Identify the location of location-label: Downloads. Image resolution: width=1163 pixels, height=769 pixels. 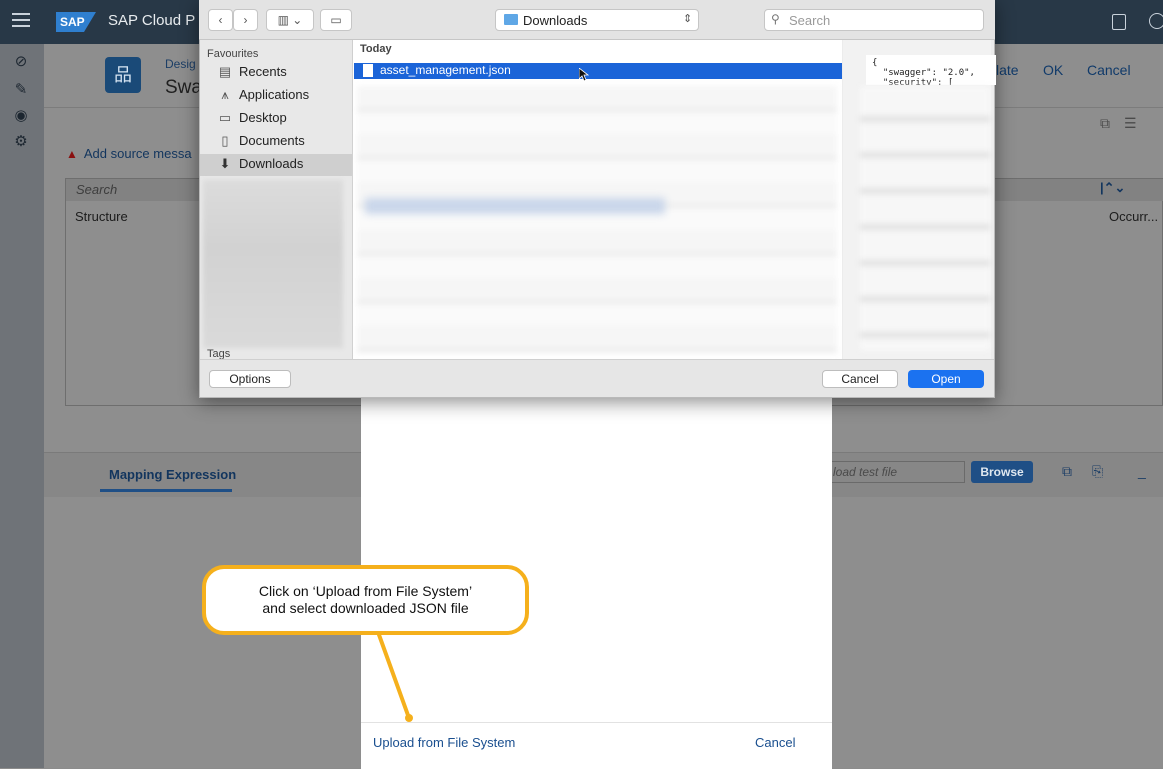
(555, 20).